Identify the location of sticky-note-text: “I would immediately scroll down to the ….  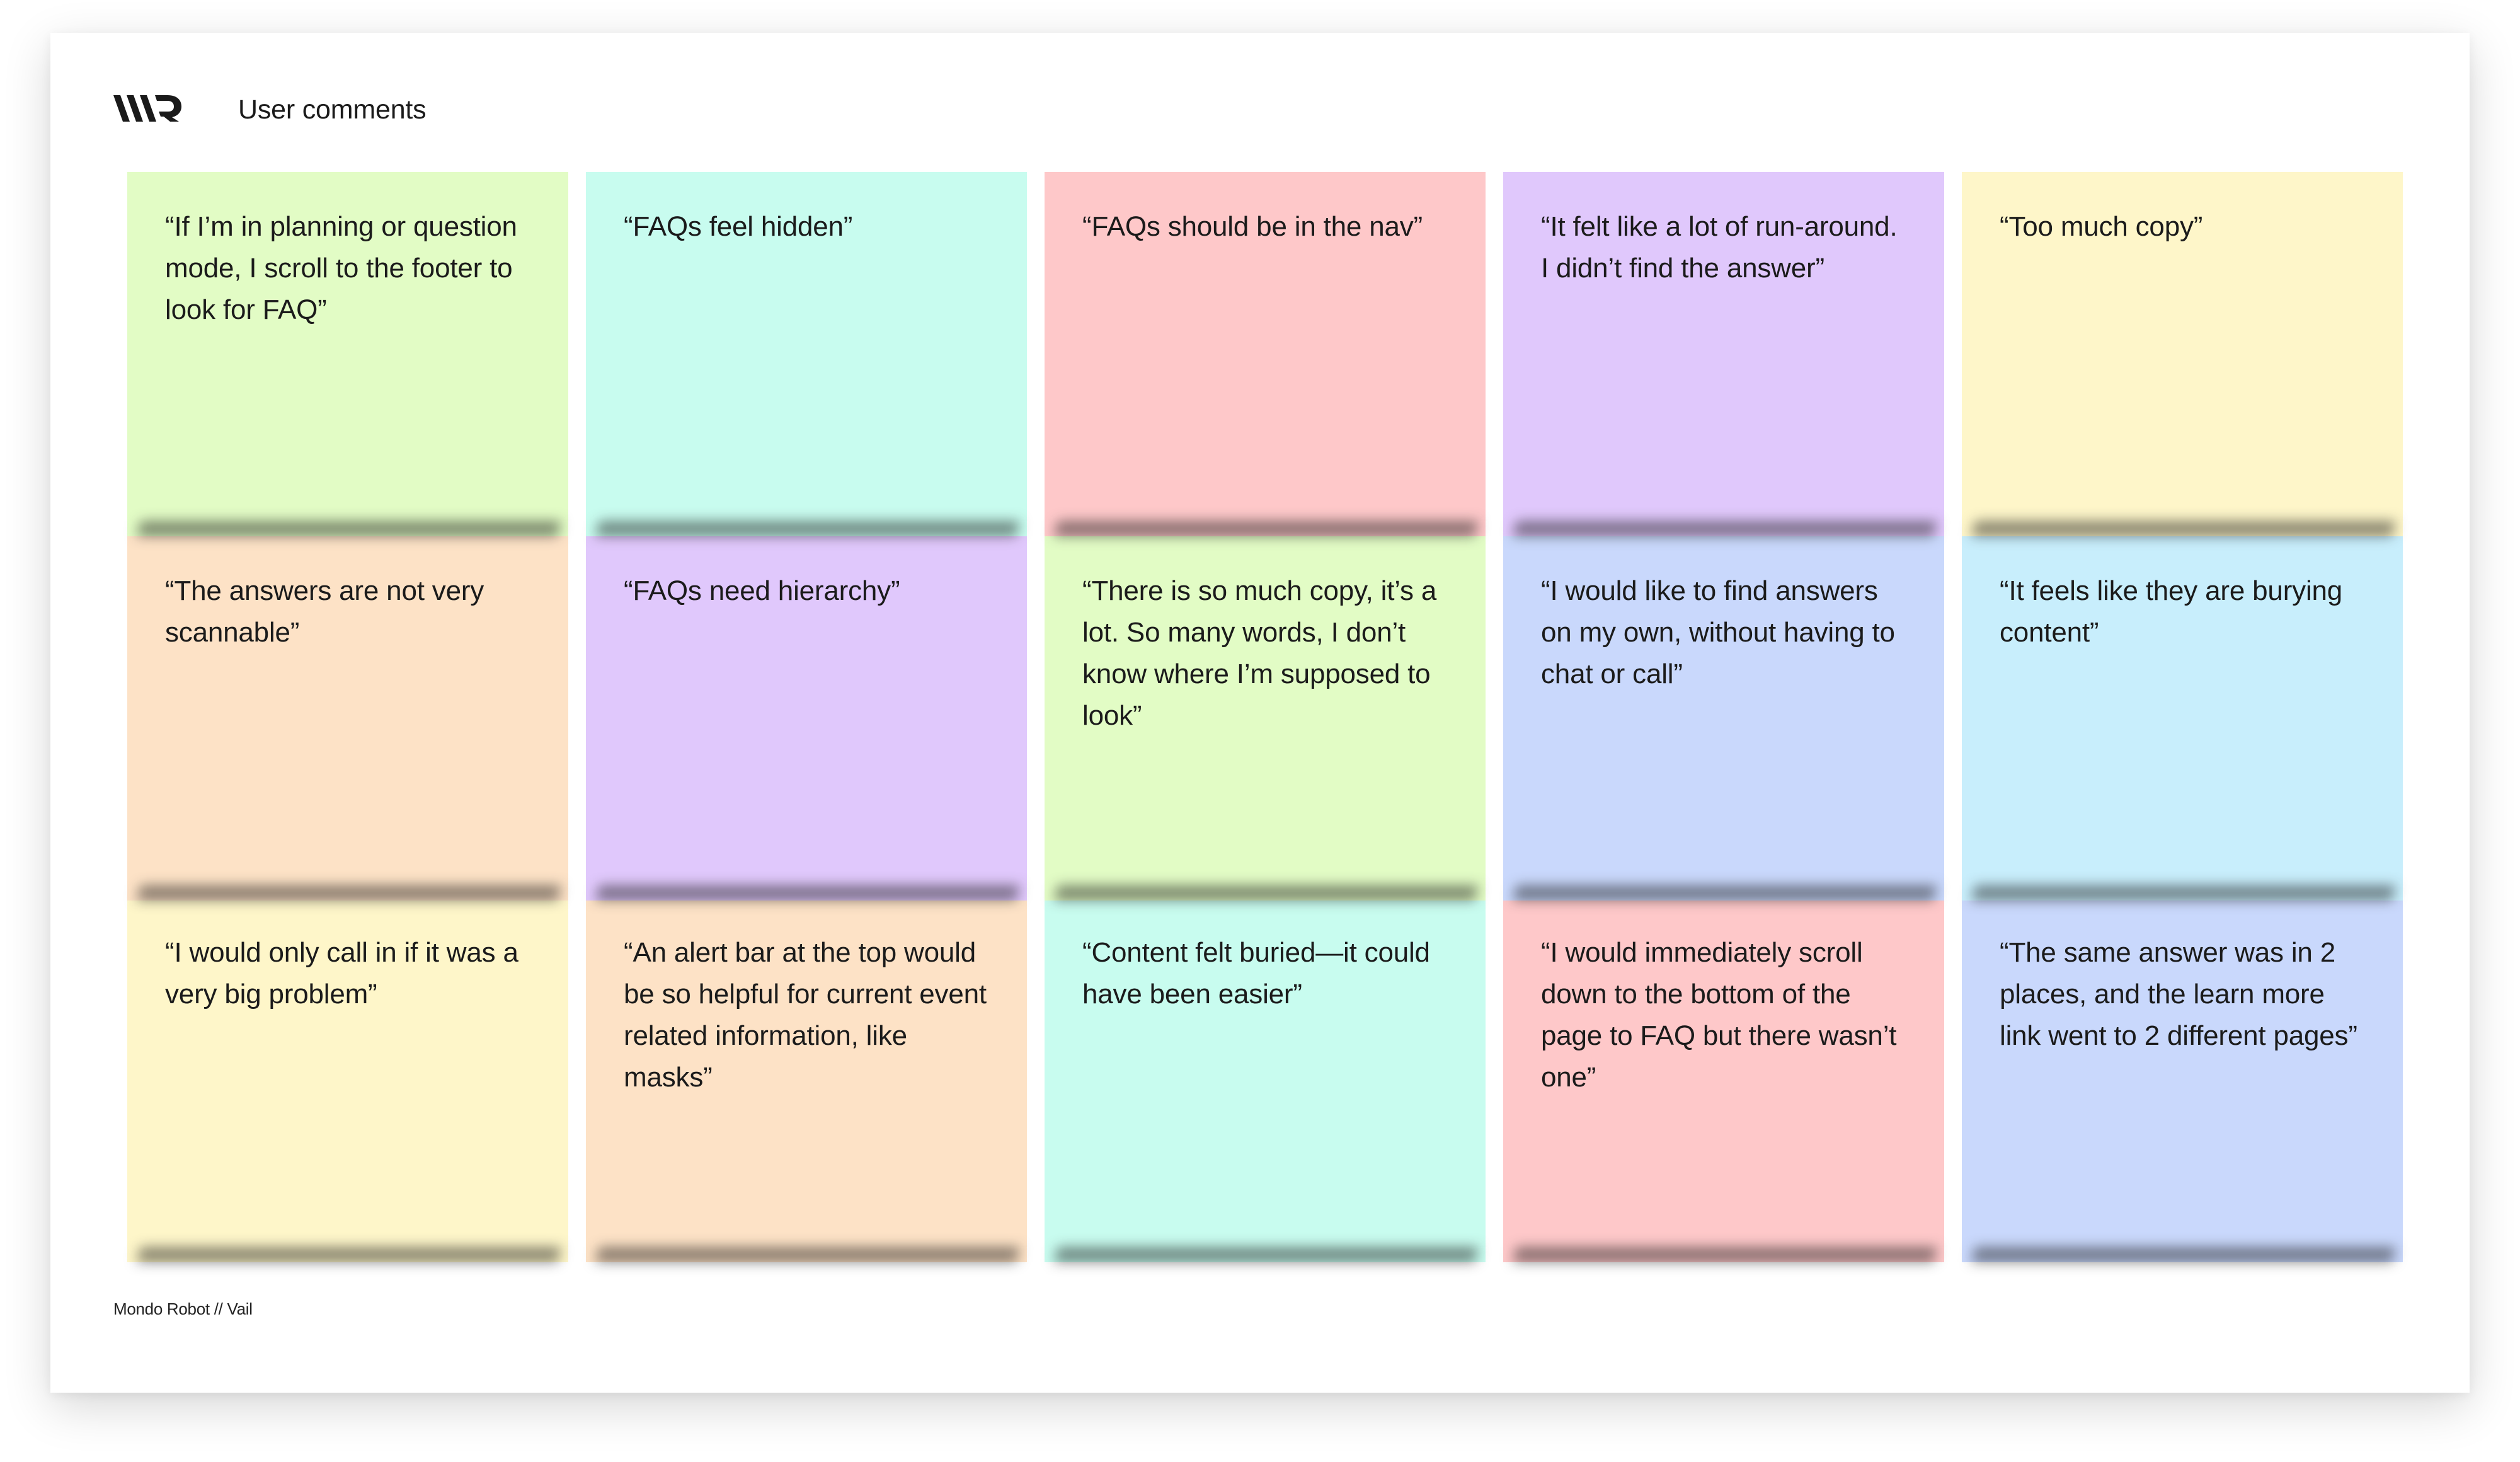
(1719, 1015).